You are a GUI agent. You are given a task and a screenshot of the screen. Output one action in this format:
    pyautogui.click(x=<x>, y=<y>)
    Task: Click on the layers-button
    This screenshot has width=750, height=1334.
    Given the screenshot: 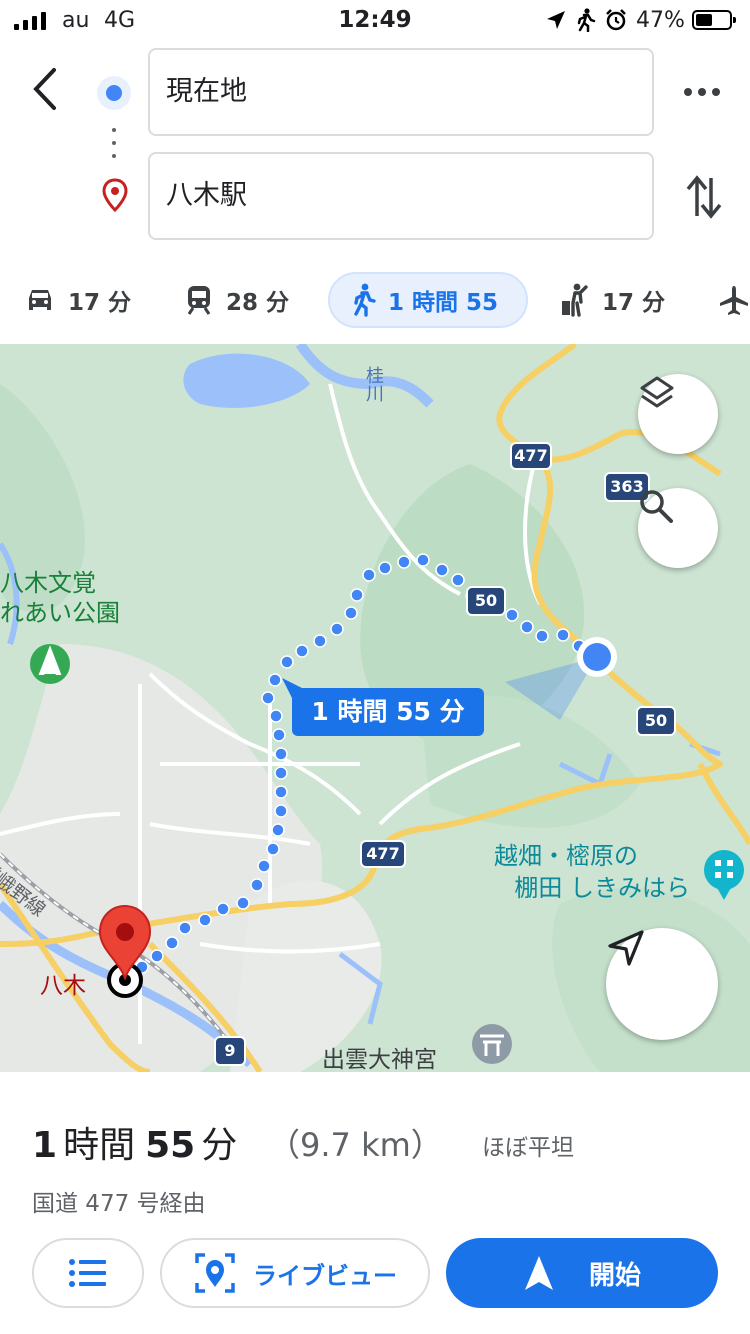 What is the action you would take?
    pyautogui.click(x=678, y=414)
    